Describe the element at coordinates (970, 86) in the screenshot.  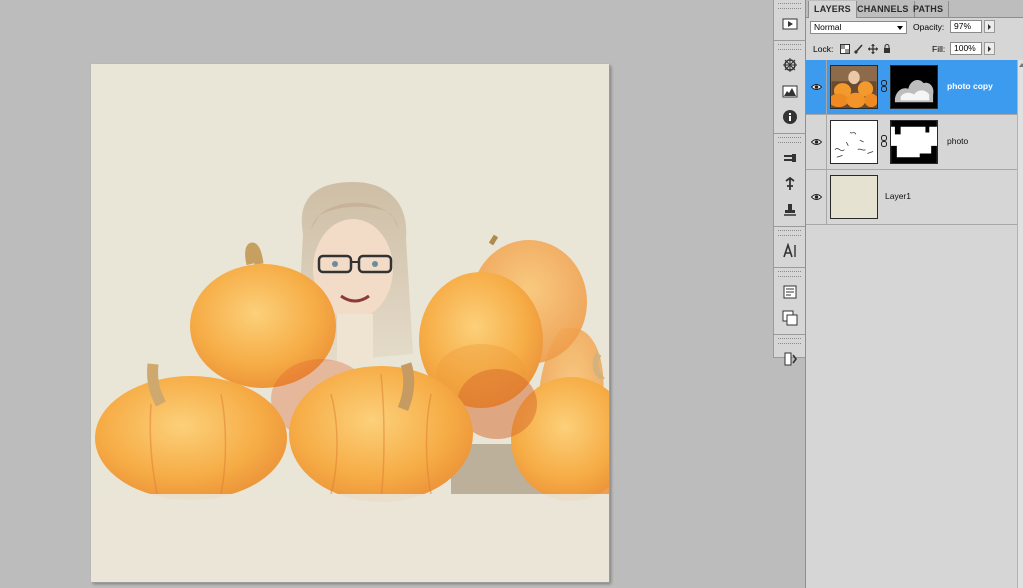
I see `layer-name: photo copy` at that location.